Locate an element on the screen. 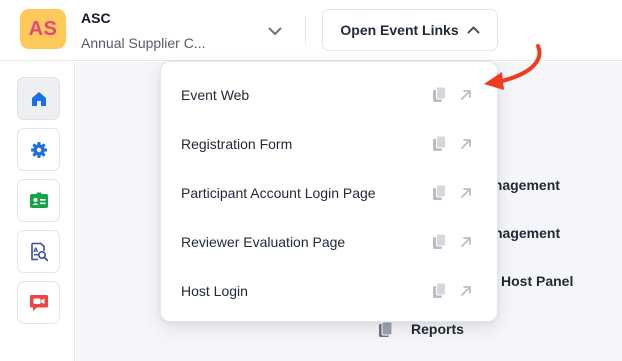 The width and height of the screenshot is (622, 361). id-badge-icon is located at coordinates (38, 200).